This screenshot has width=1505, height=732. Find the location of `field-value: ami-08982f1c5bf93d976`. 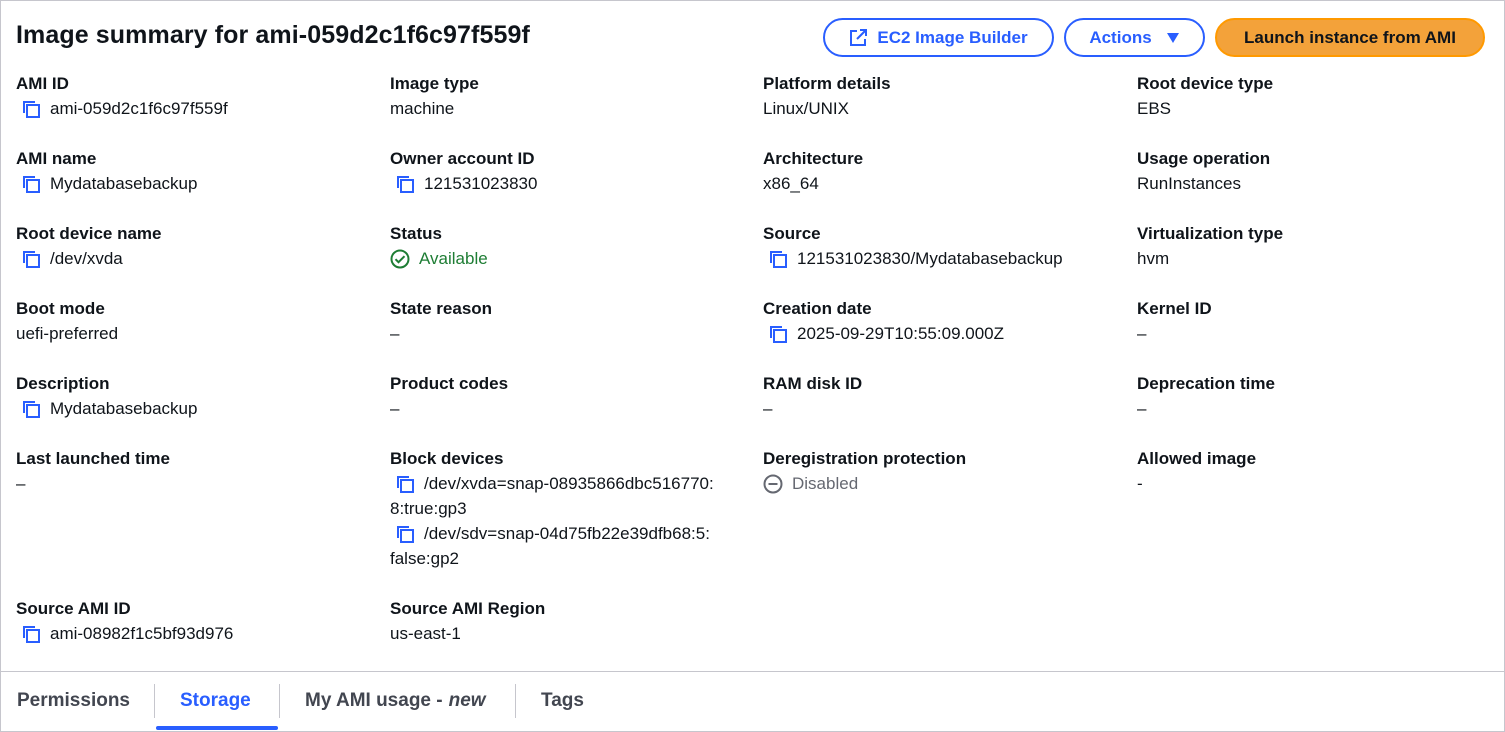

field-value: ami-08982f1c5bf93d976 is located at coordinates (142, 633).